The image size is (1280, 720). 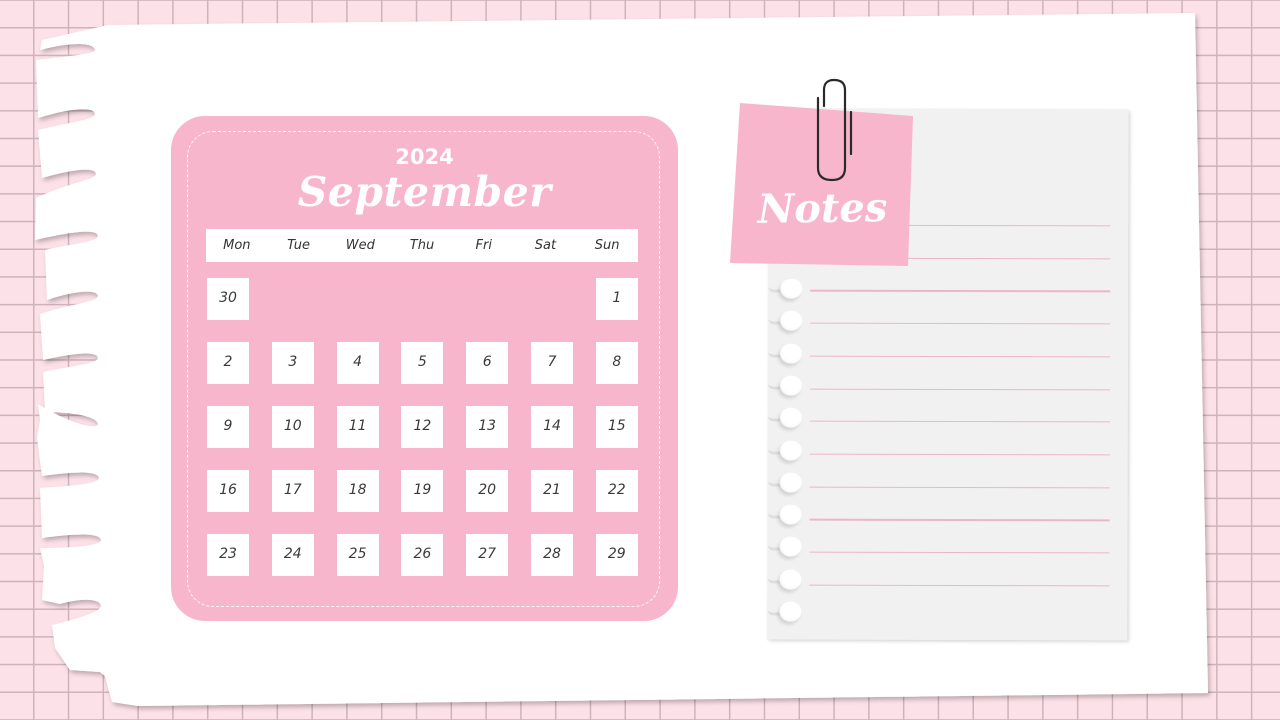 What do you see at coordinates (607, 245) in the screenshot?
I see `weekday-sun: Sun` at bounding box center [607, 245].